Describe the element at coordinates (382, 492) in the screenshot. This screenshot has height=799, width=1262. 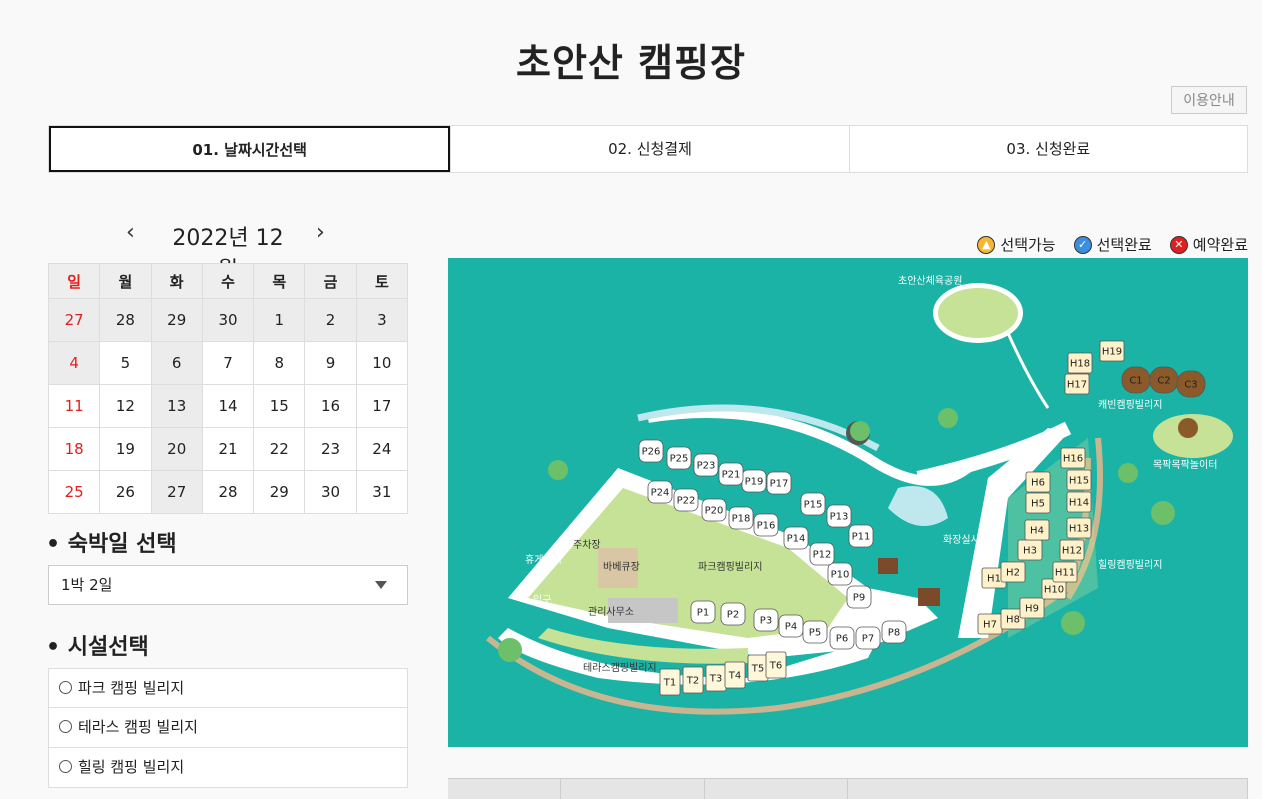
I see `calendar-day: 31` at that location.